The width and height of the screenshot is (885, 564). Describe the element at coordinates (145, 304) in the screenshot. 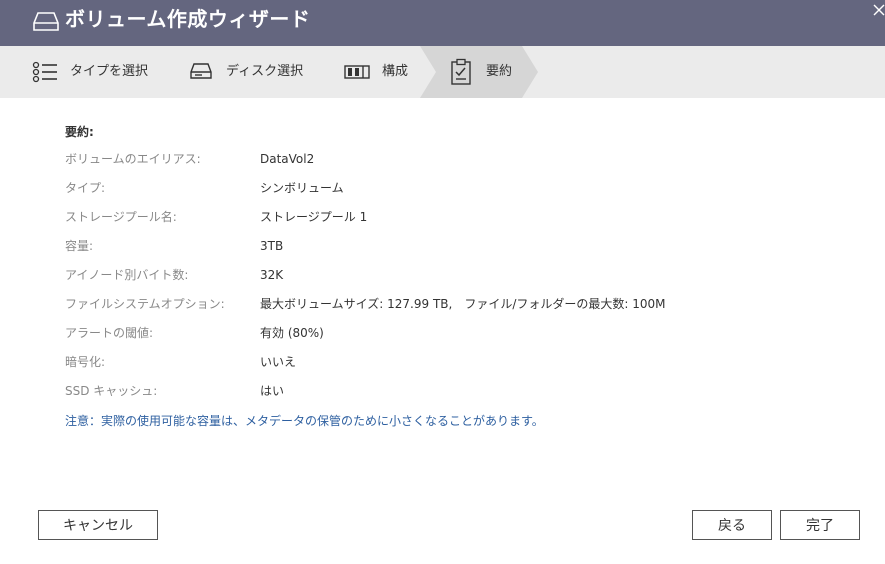

I see `summary-key: ファイルシステムオプション:` at that location.